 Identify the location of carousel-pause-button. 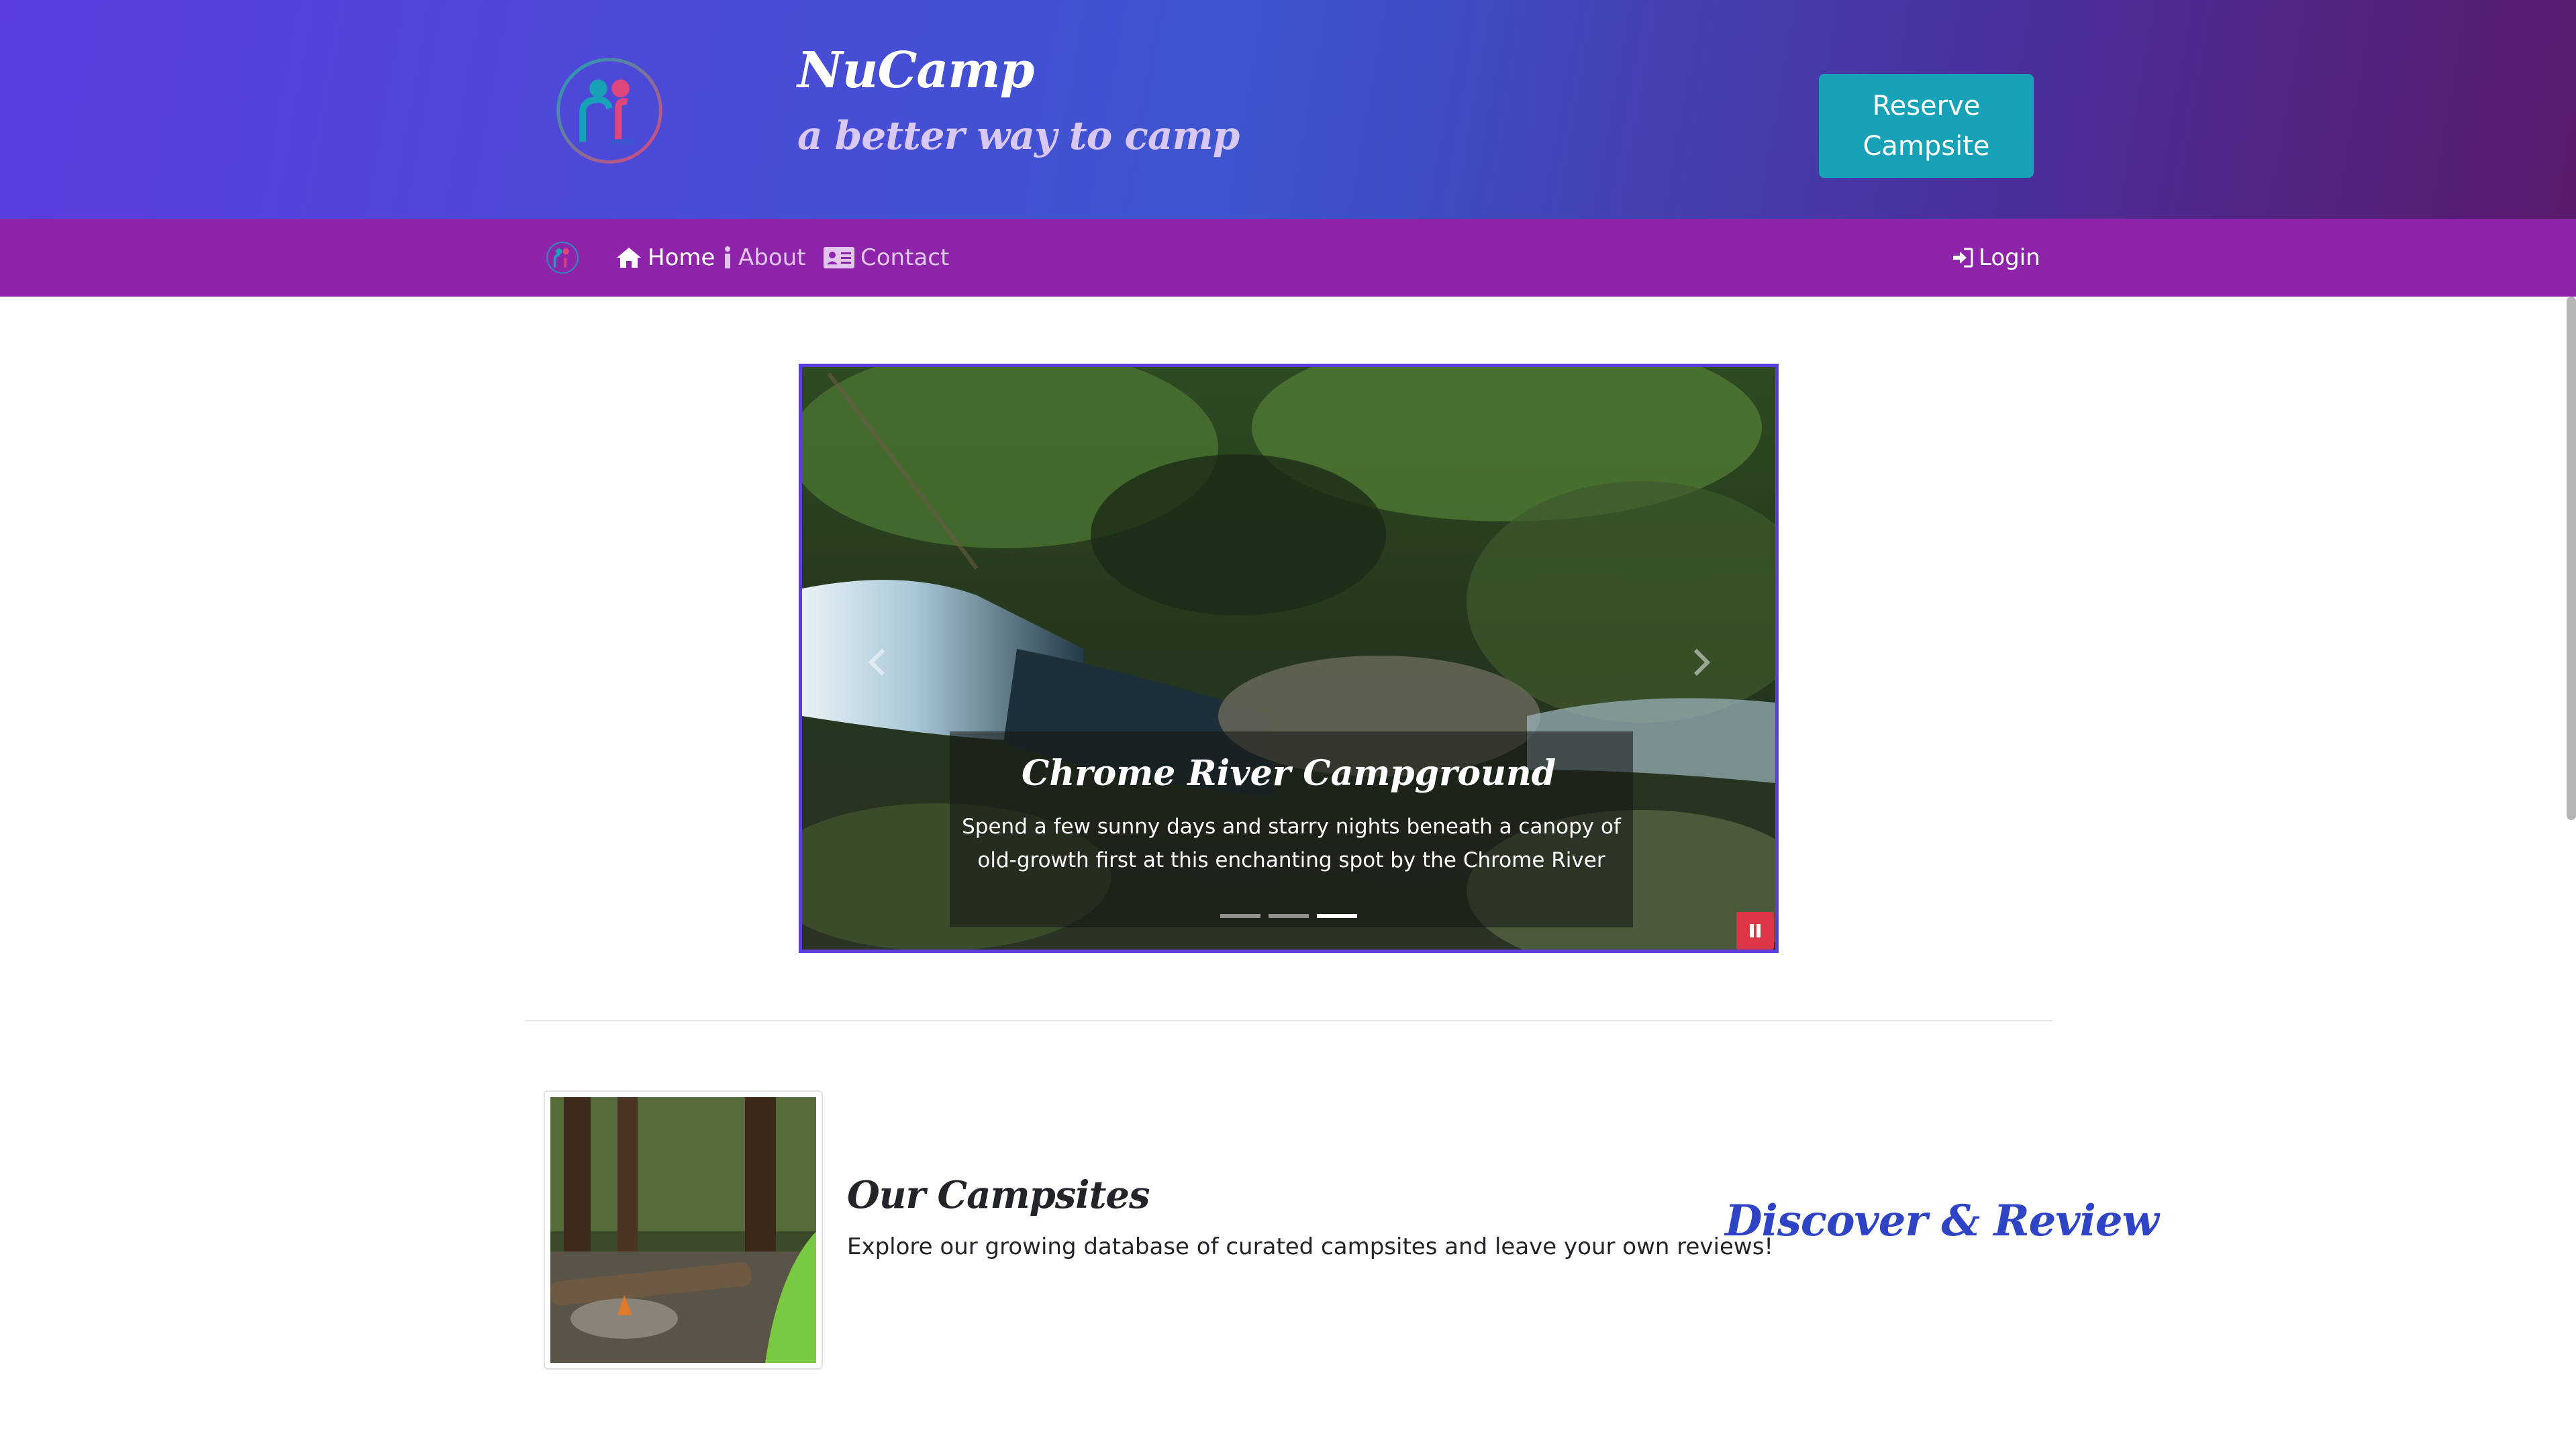
(1755, 931).